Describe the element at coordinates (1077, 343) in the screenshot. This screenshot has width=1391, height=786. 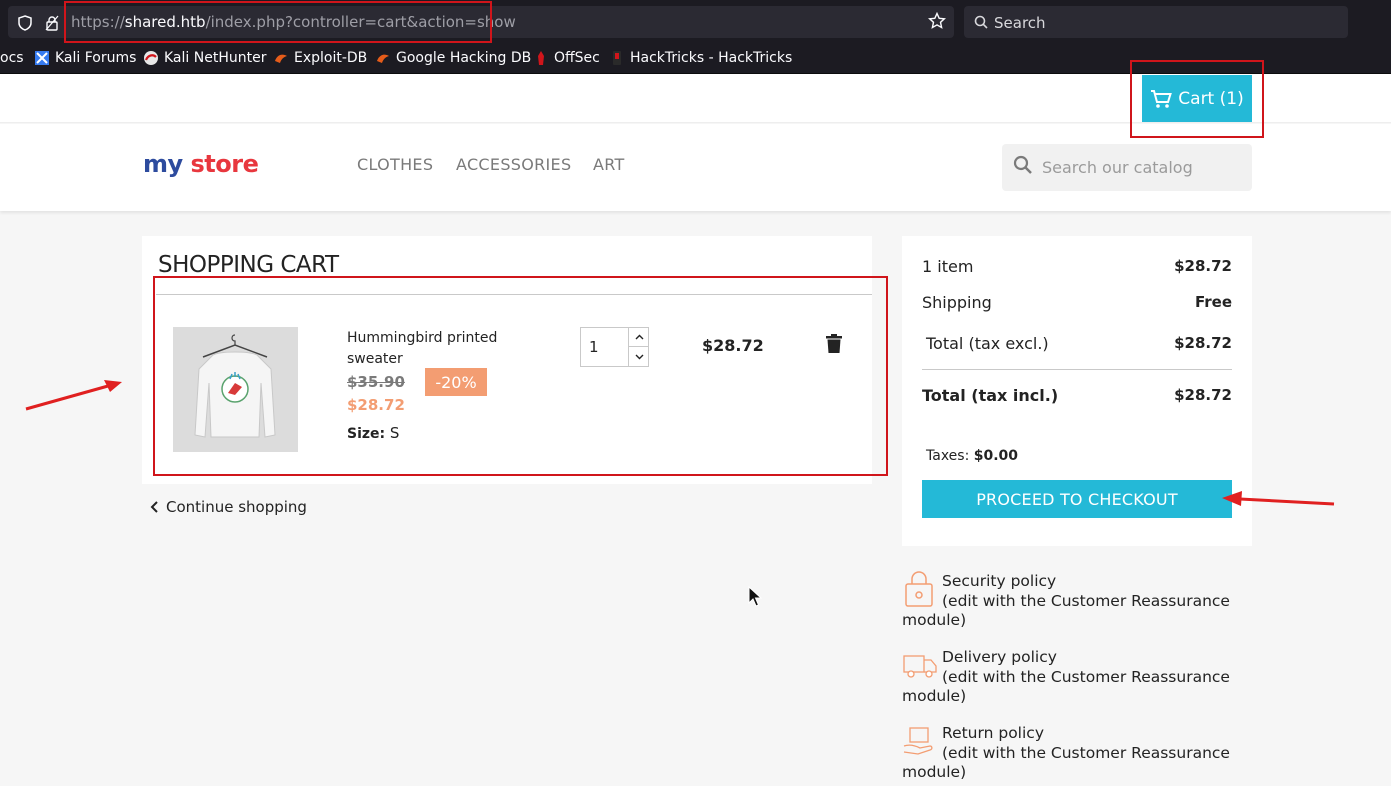
I see `summary-total-excl-row: Total (tax excl.) $28.72` at that location.